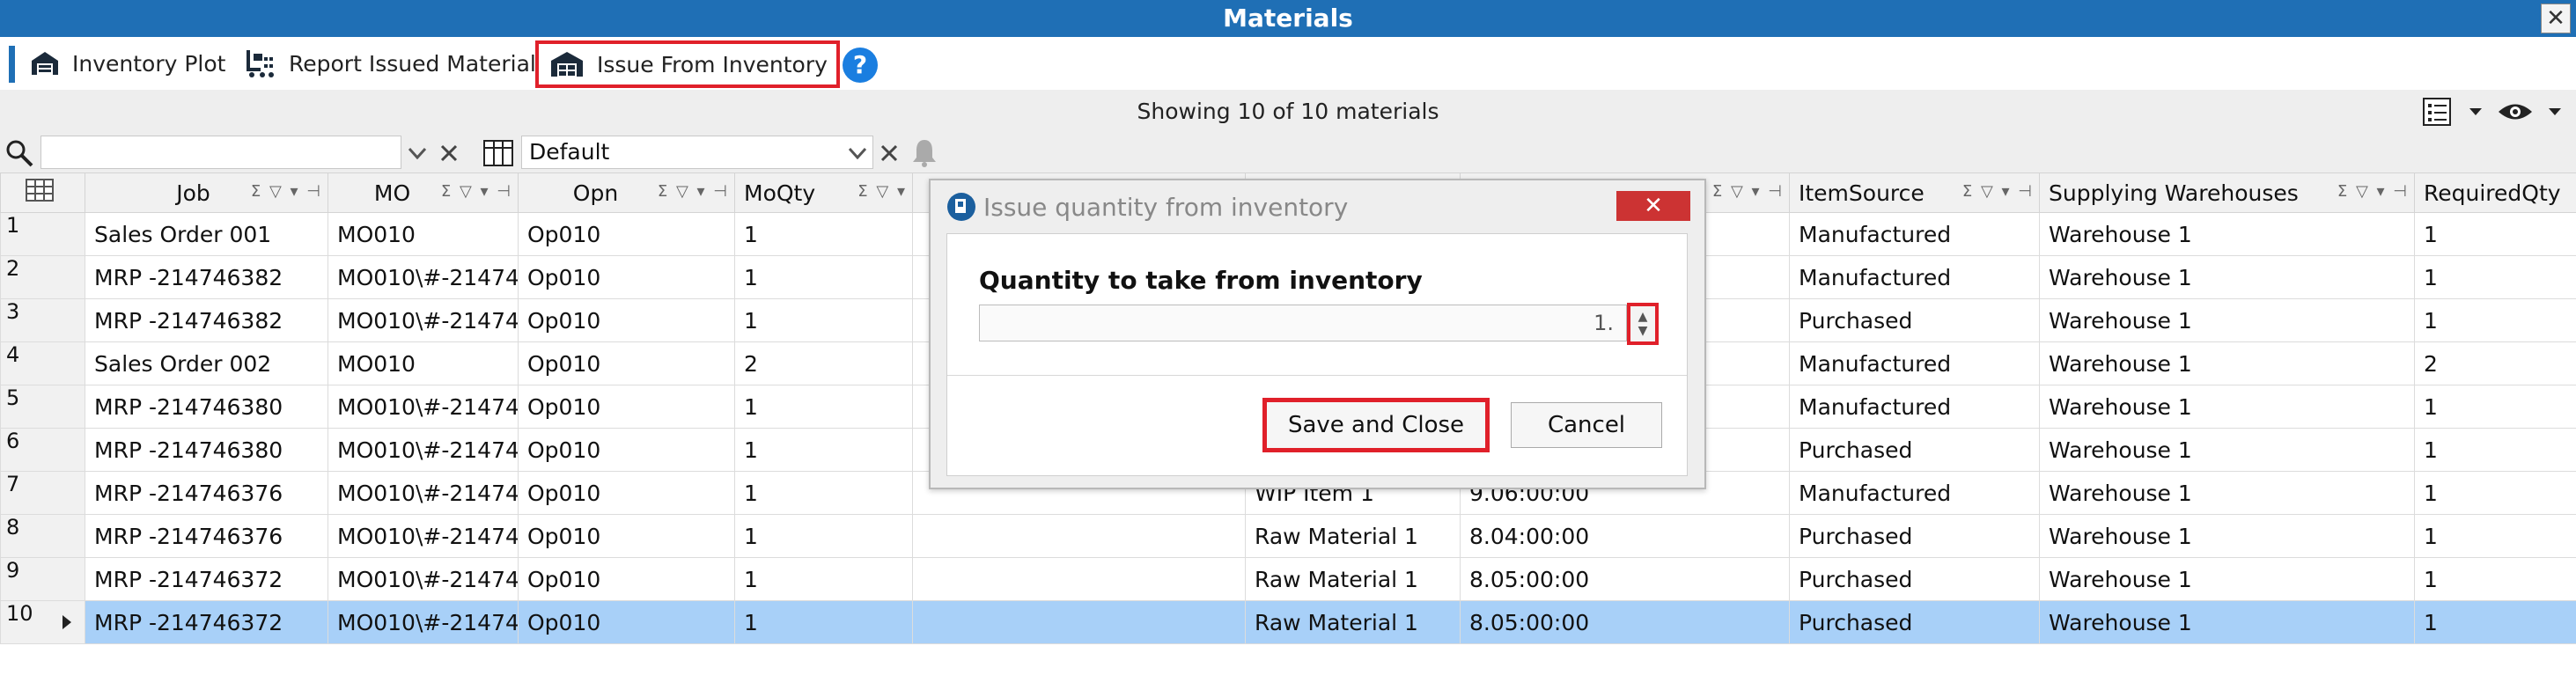 The width and height of the screenshot is (2576, 690). What do you see at coordinates (449, 153) in the screenshot?
I see `clear-search-icon` at bounding box center [449, 153].